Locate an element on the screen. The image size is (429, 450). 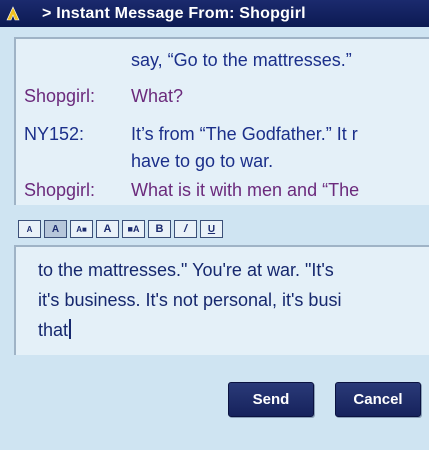
text-color-button: A is located at coordinates (107, 229).